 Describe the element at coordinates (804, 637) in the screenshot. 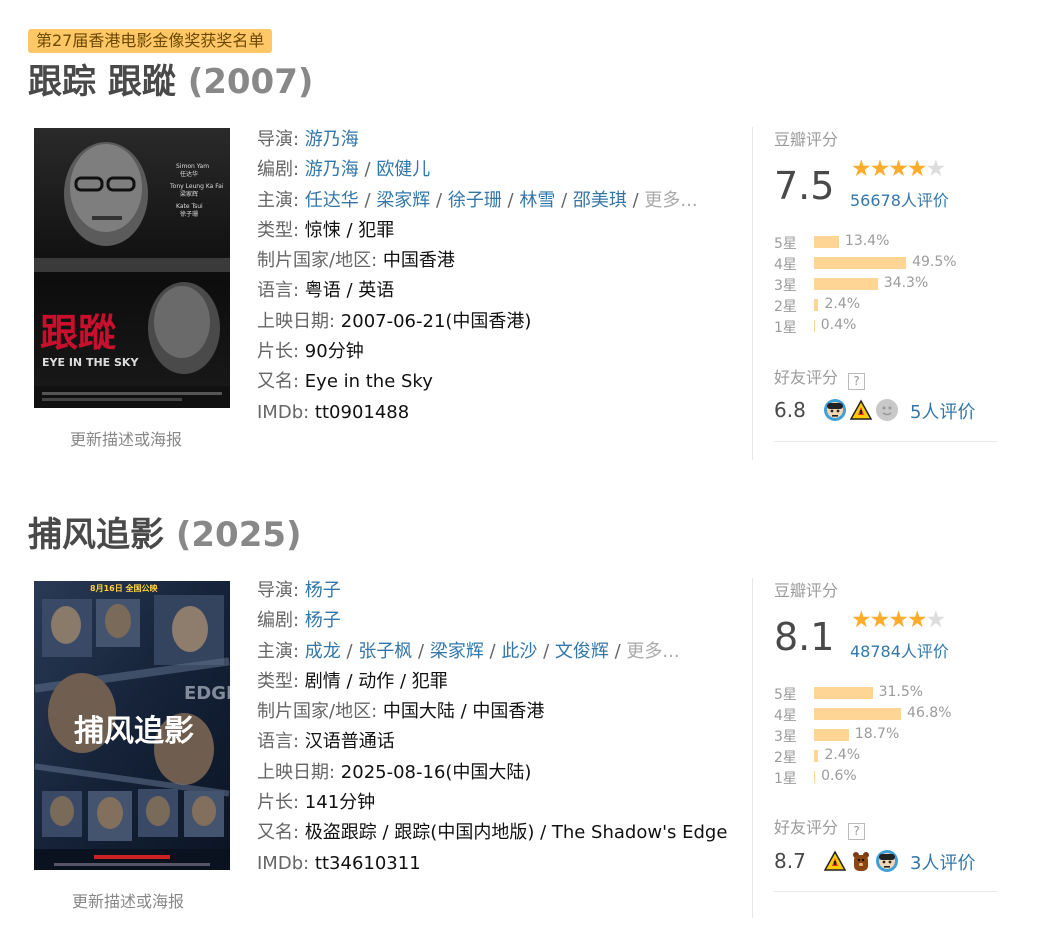

I see `rating-score: 8.1` at that location.